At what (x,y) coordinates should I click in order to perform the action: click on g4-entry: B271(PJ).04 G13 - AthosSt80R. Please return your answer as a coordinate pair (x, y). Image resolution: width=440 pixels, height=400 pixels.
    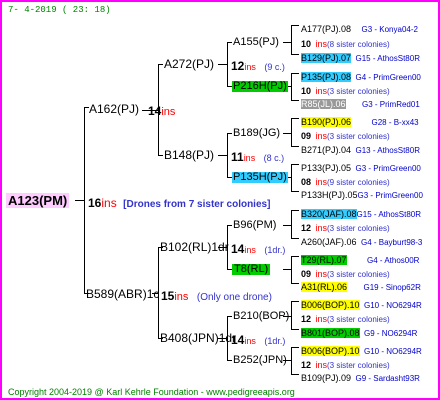
    Looking at the image, I should click on (360, 149).